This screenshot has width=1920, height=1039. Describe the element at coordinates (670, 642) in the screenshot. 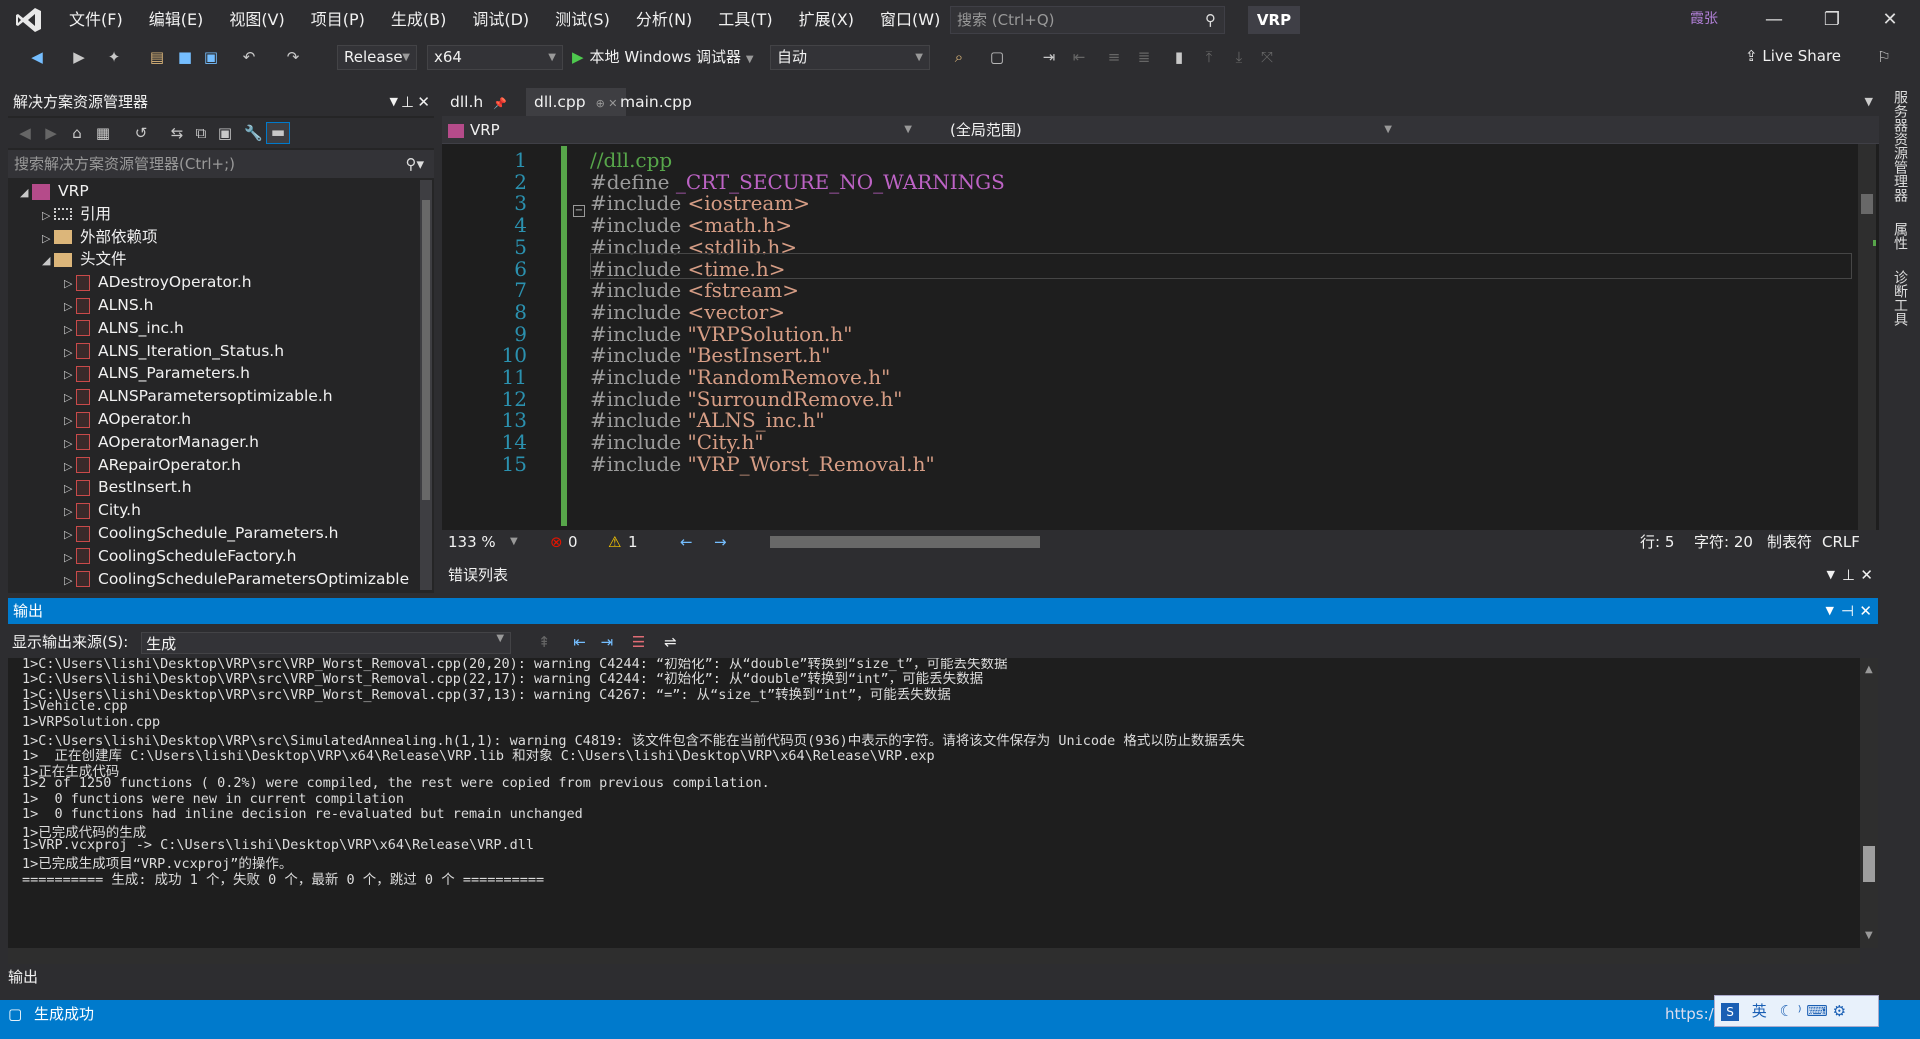

I see `word-wrap-icon: ⇌` at that location.